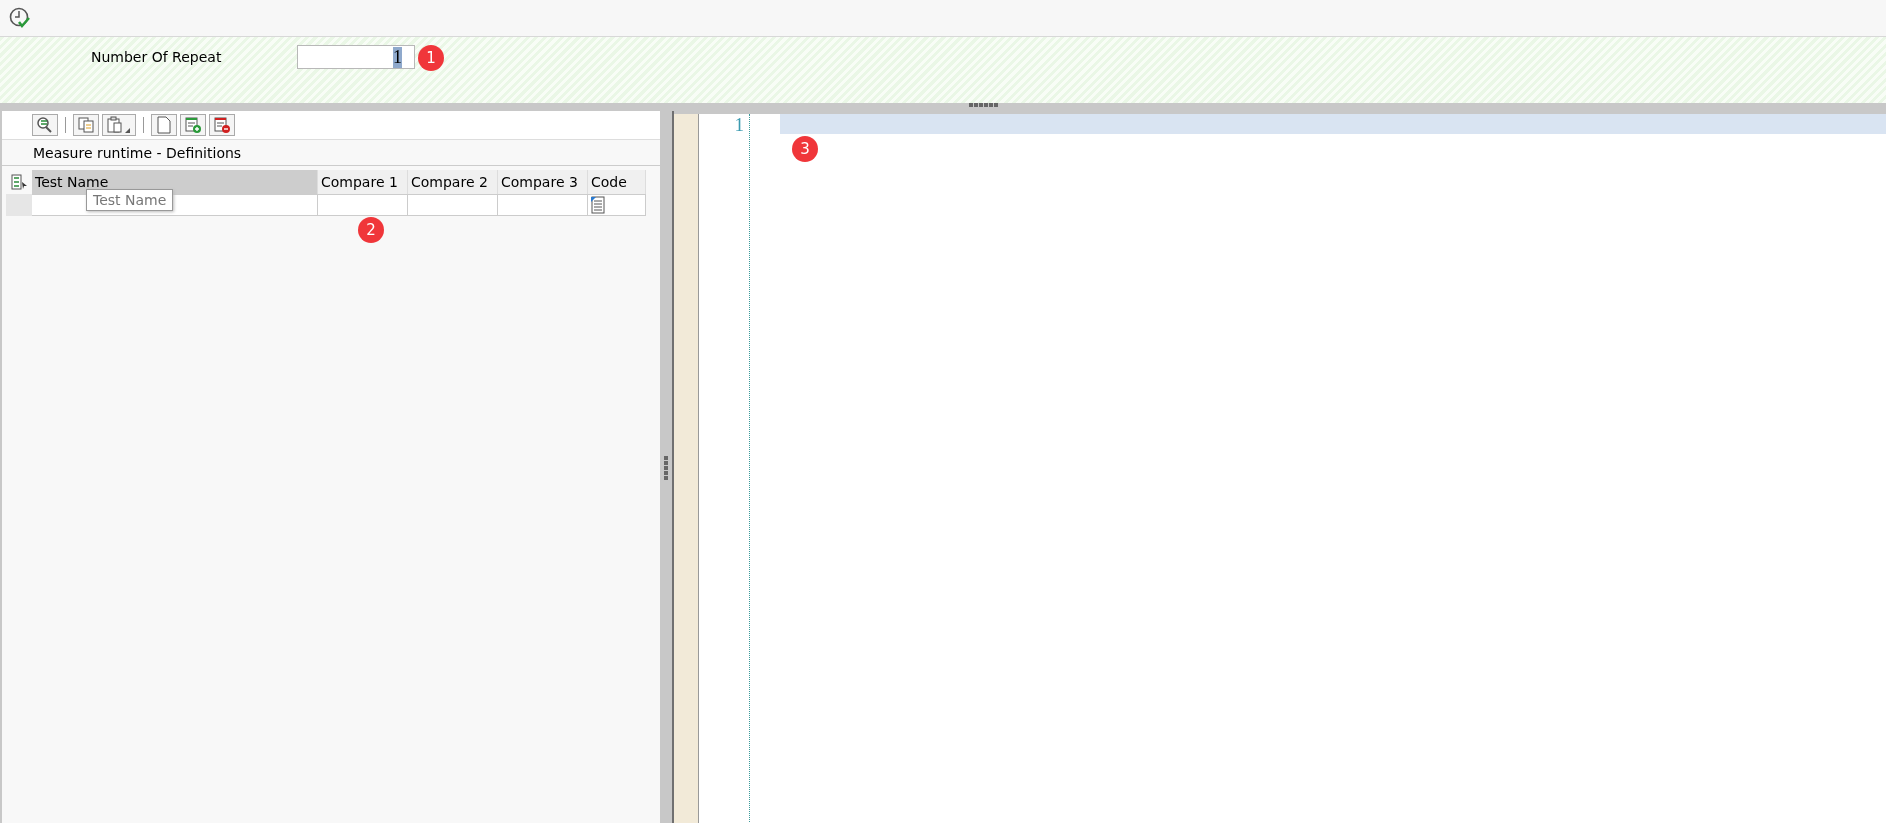 This screenshot has height=823, width=1886. I want to click on annotation-marker: 2, so click(371, 230).